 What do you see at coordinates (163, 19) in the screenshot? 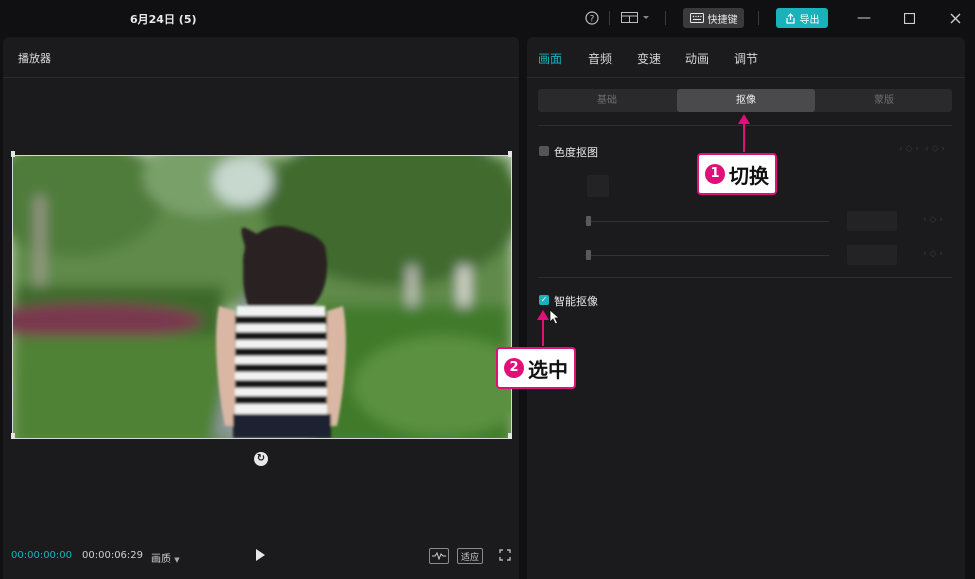
I see `project-title: 6月24日 (5)` at bounding box center [163, 19].